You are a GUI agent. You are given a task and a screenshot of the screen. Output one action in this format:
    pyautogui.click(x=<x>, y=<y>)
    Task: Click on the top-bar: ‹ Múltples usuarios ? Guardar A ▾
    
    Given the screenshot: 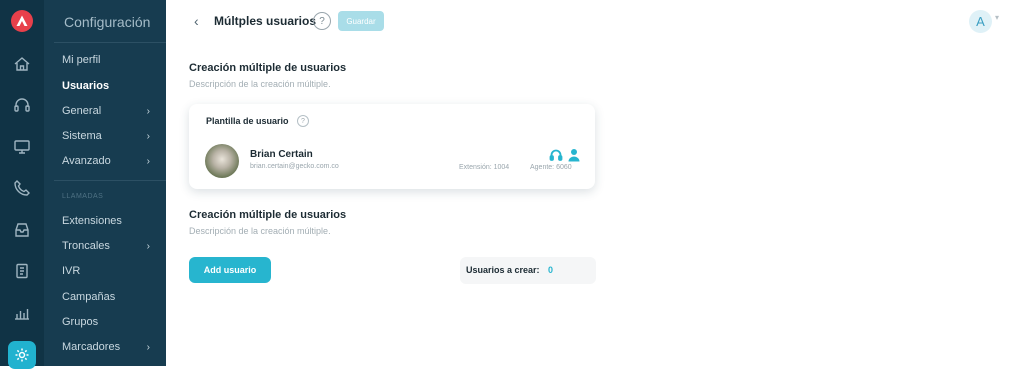 What is the action you would take?
    pyautogui.click(x=595, y=21)
    